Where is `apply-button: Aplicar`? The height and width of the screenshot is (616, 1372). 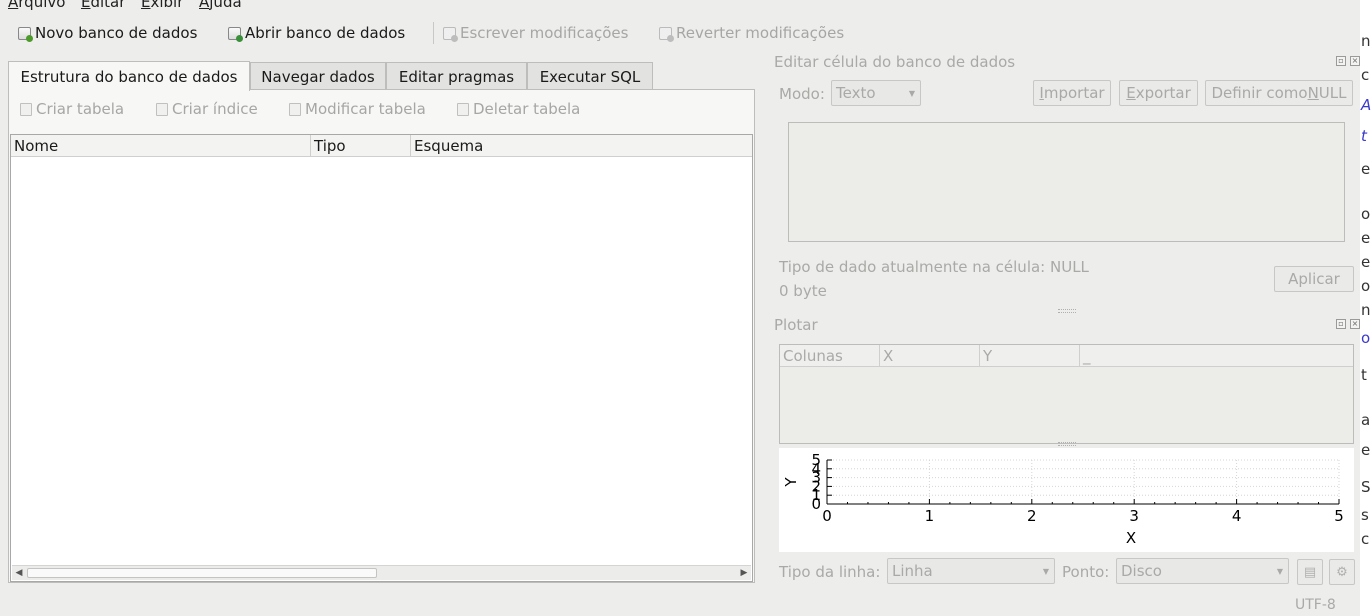 apply-button: Aplicar is located at coordinates (1314, 279).